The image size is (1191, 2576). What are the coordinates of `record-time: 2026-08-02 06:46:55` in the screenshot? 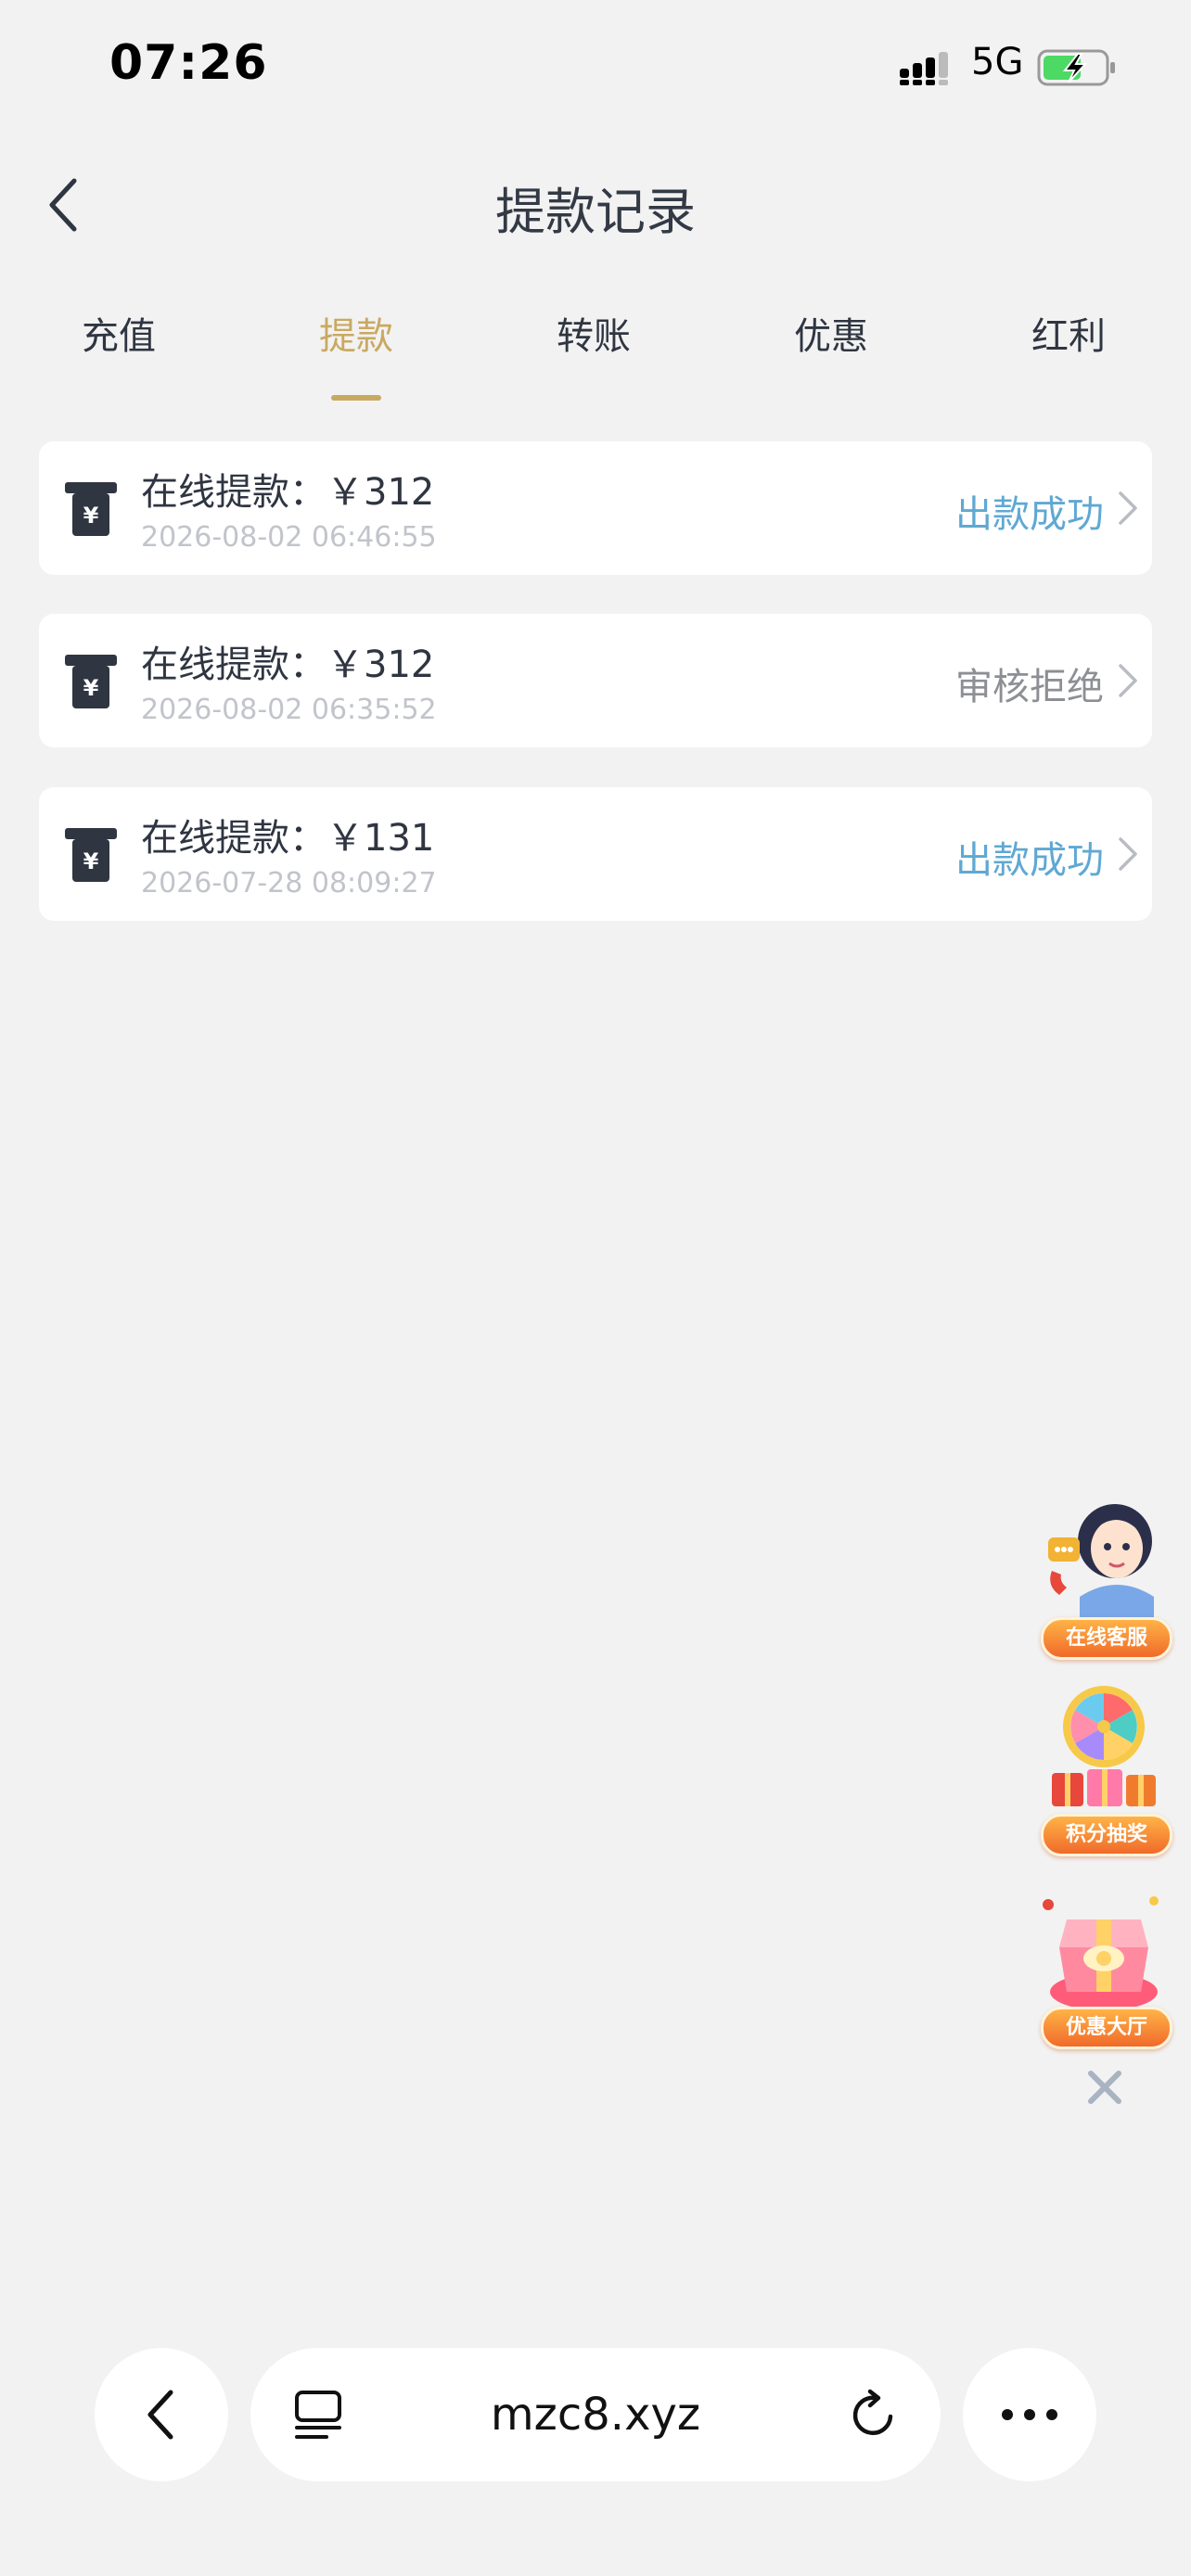 It's located at (289, 538).